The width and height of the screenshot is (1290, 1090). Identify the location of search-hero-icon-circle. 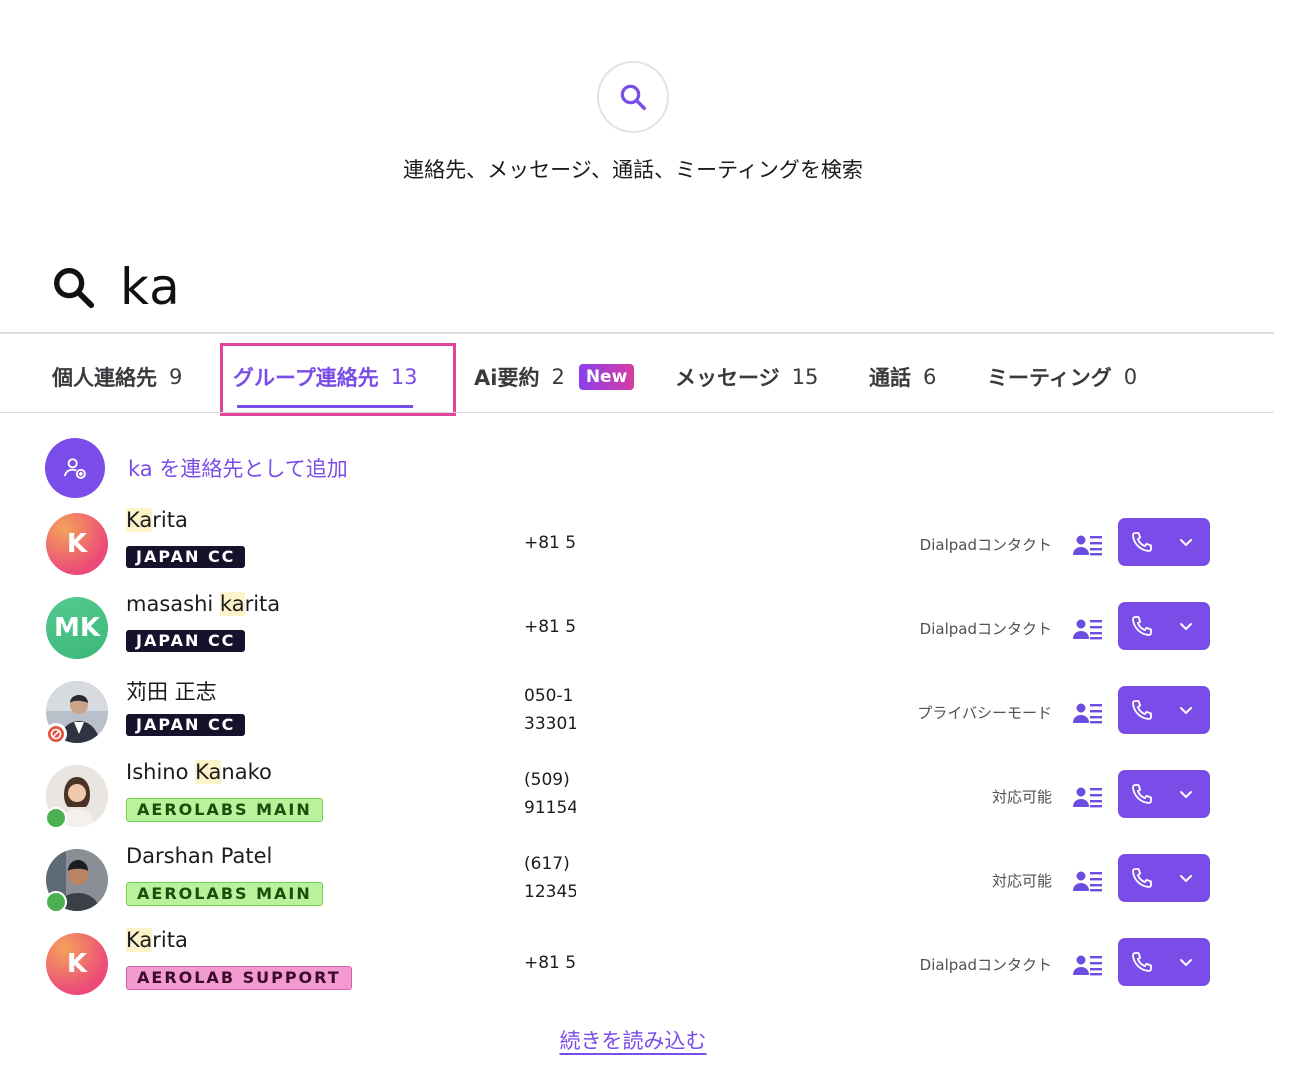
(633, 97).